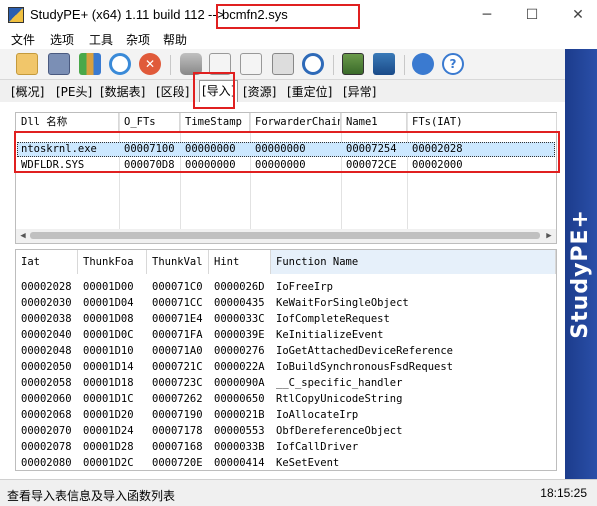 The width and height of the screenshot is (597, 506). Describe the element at coordinates (23, 236) in the screenshot. I see `scroll-left-icon: ◀` at that location.